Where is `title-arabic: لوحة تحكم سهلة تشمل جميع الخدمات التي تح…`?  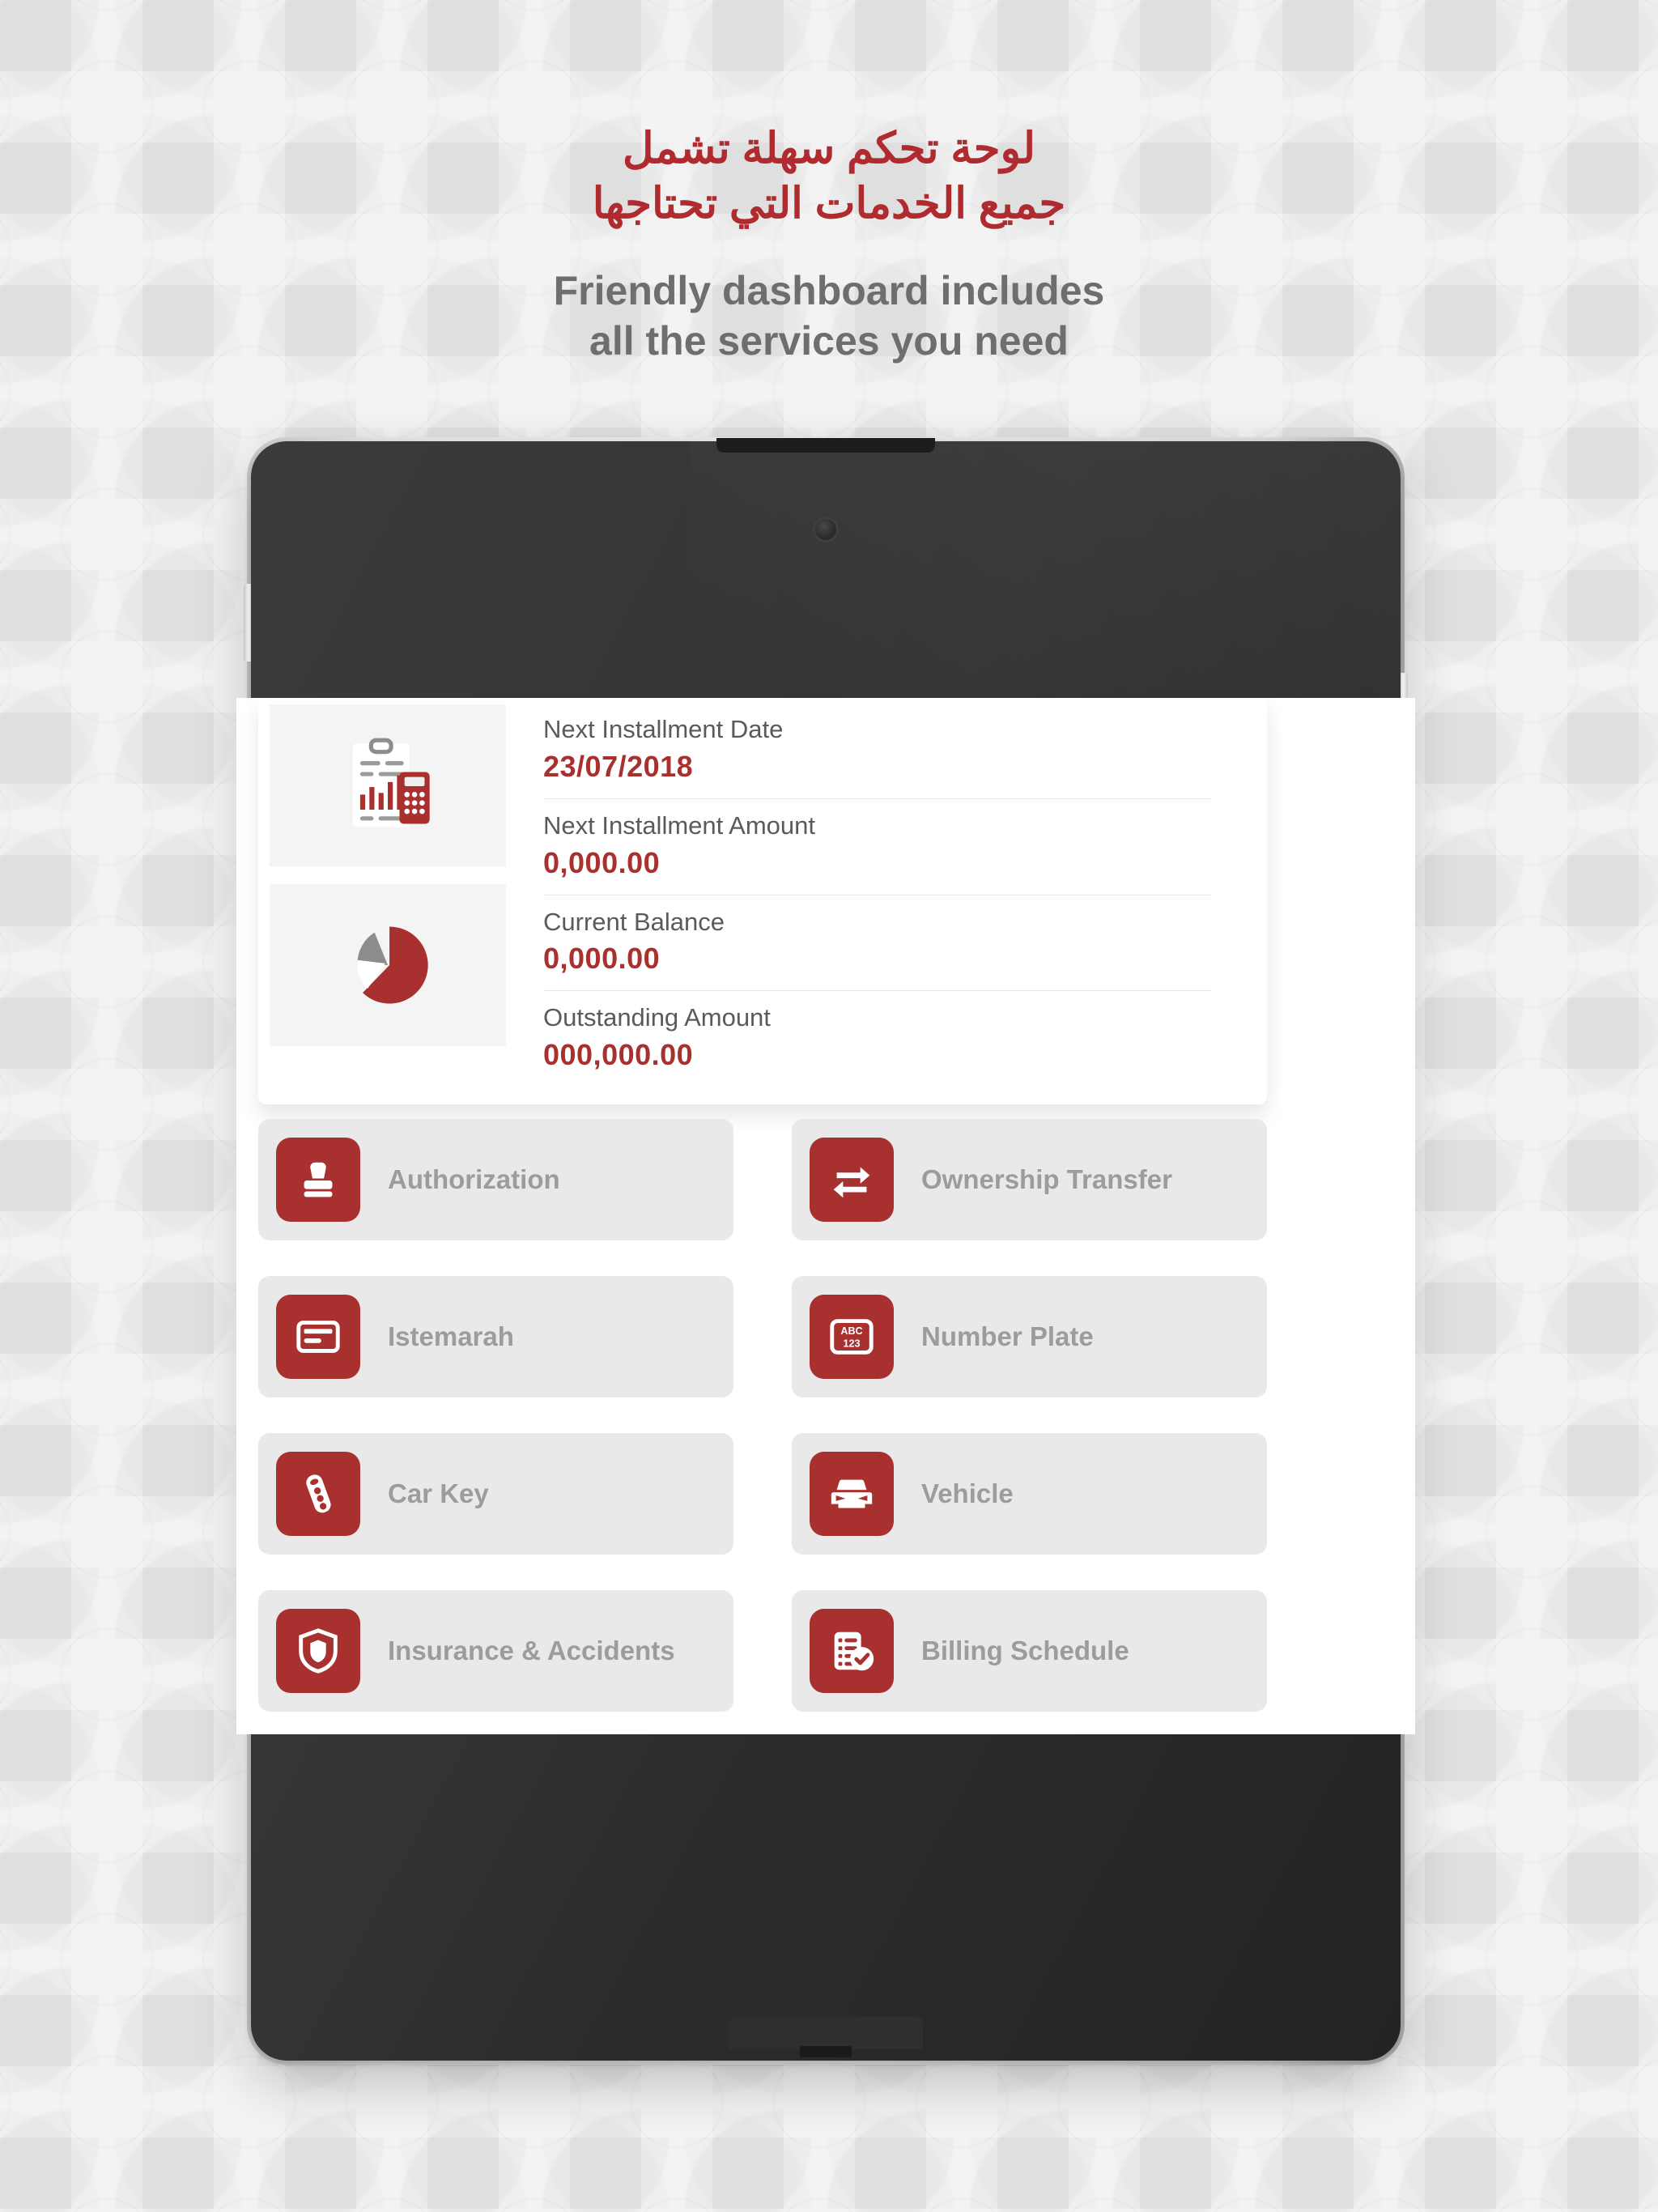
title-arabic: لوحة تحكم سهلة تشمل جميع الخدمات التي تح… is located at coordinates (829, 177).